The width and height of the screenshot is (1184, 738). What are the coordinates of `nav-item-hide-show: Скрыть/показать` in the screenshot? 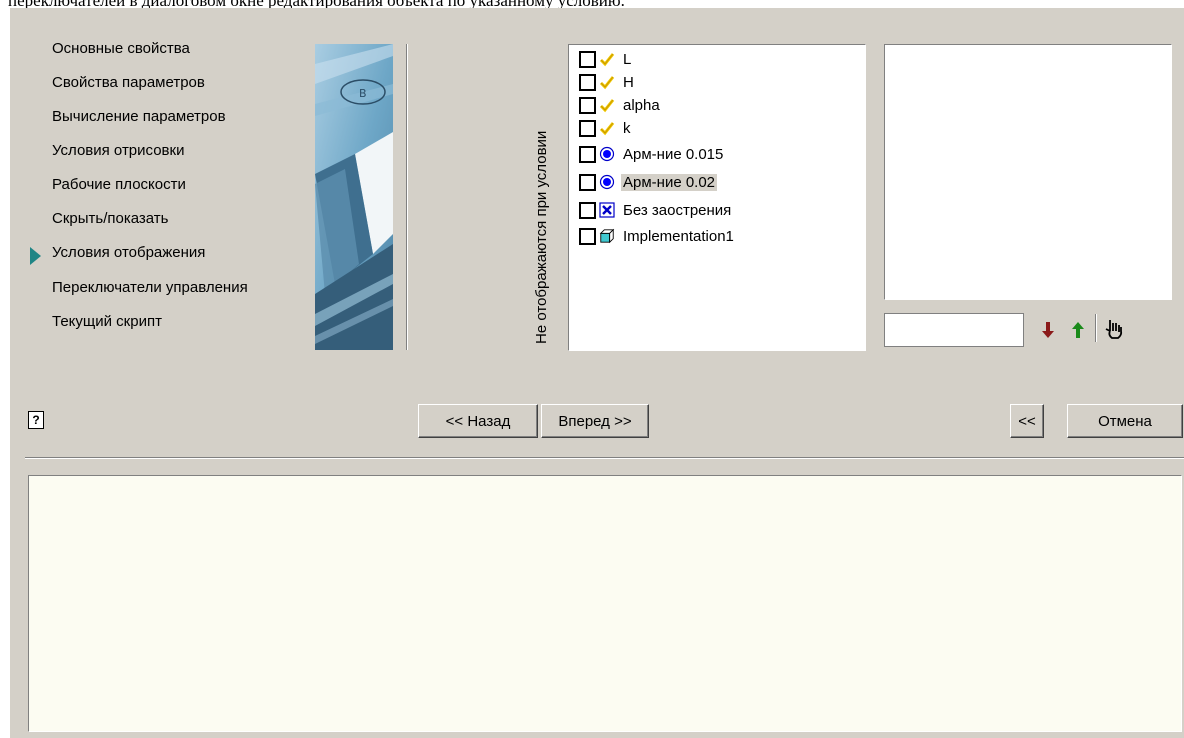 It's located at (110, 219).